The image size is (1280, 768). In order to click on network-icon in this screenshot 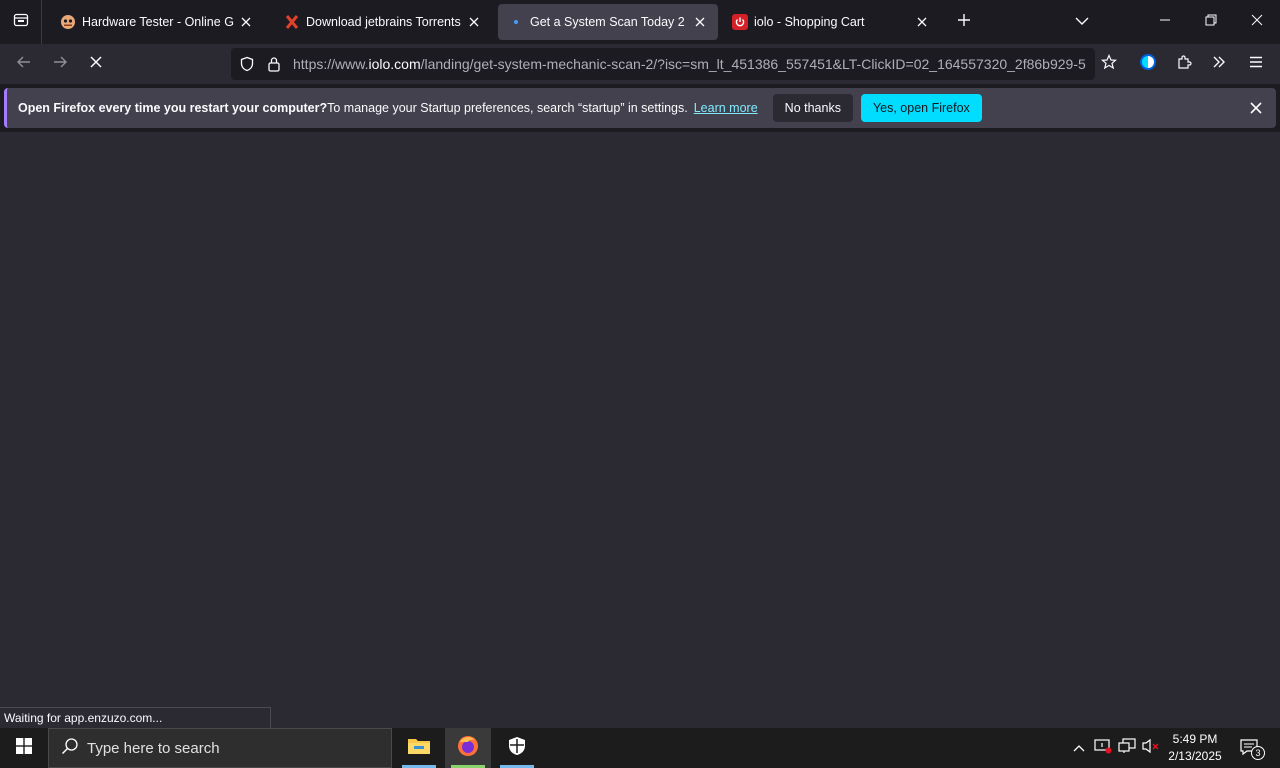, I will do `click(1127, 748)`.